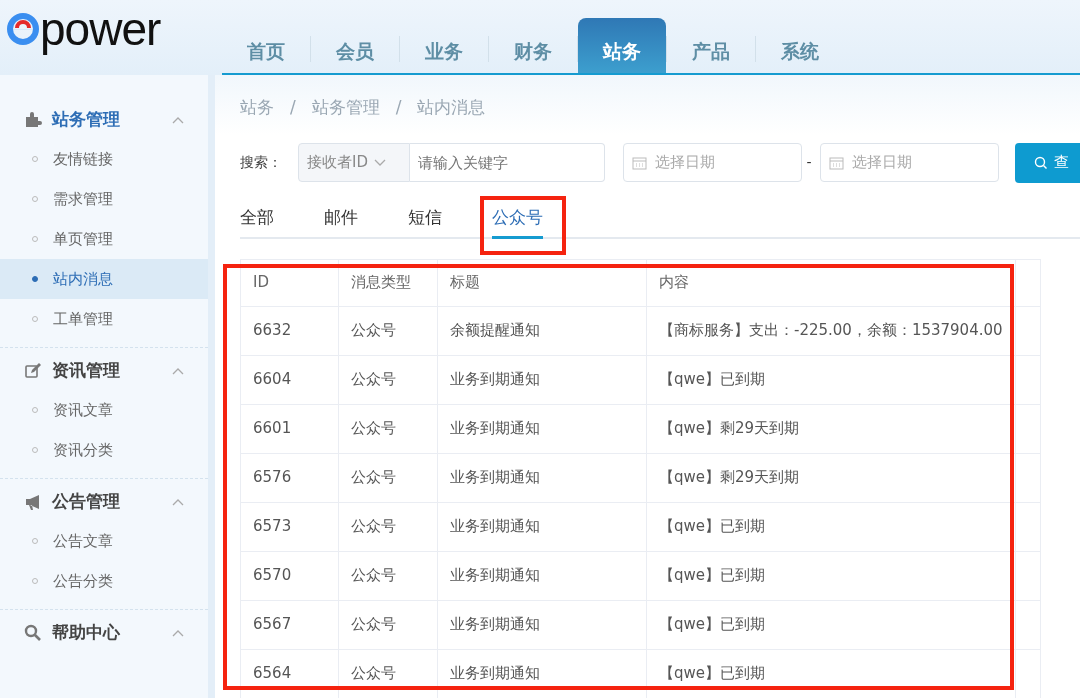 The width and height of the screenshot is (1080, 698). I want to click on sidebar-item: 公告文章, so click(104, 541).